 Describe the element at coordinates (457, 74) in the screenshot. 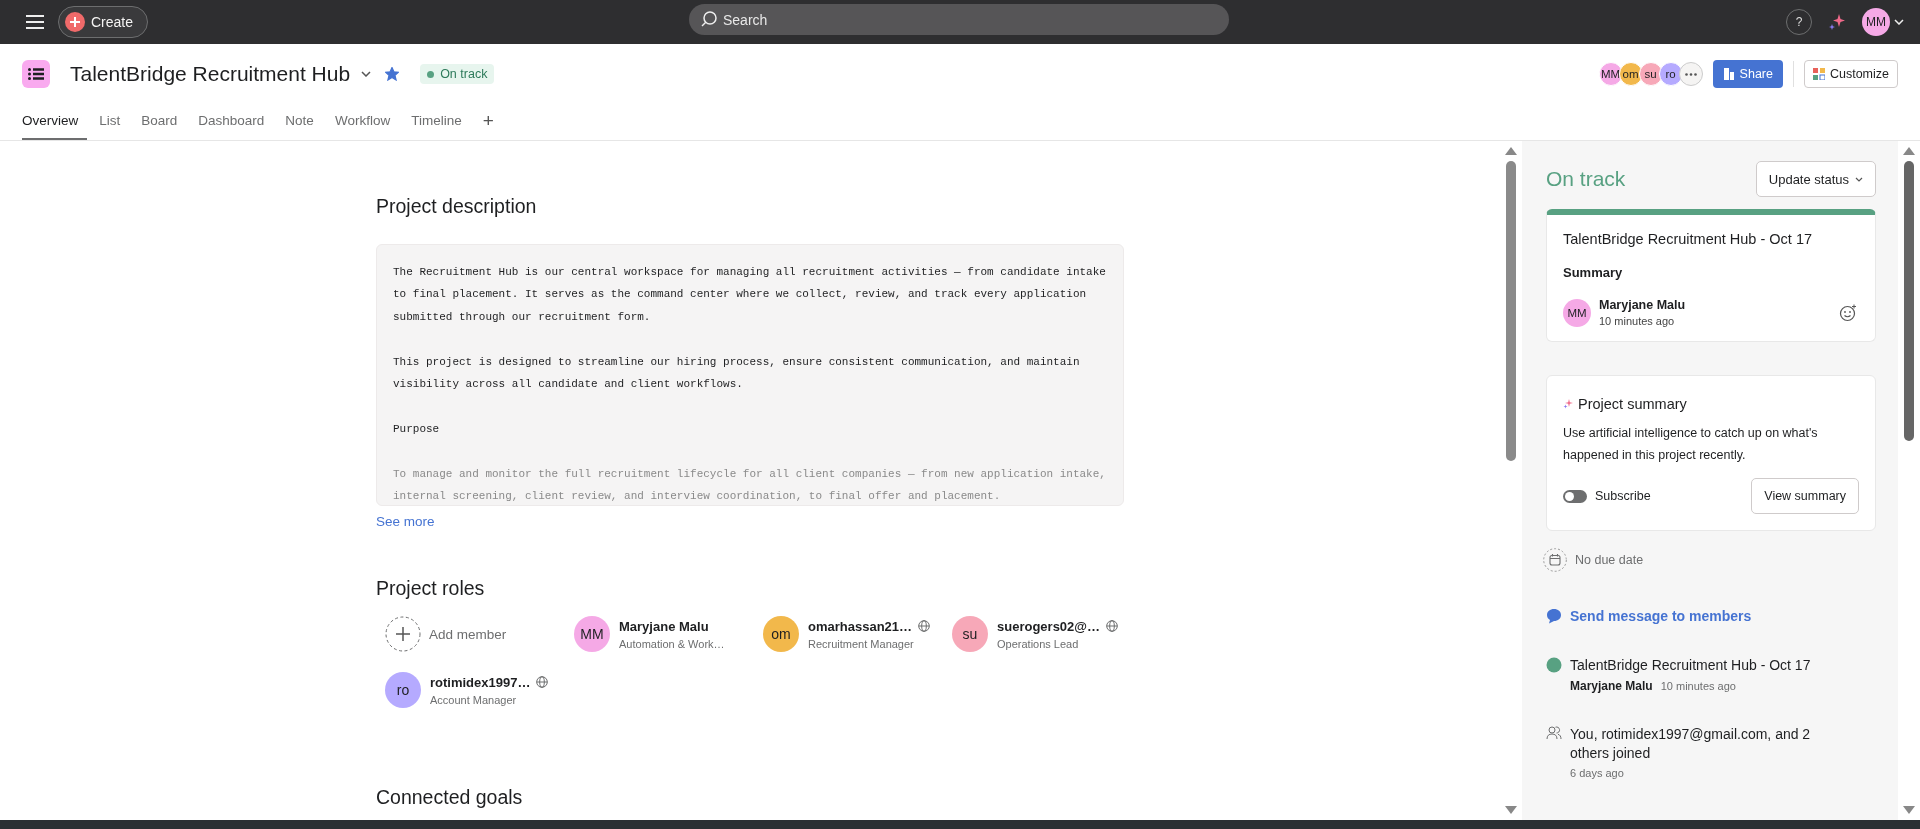

I see `status-badge: On track` at that location.